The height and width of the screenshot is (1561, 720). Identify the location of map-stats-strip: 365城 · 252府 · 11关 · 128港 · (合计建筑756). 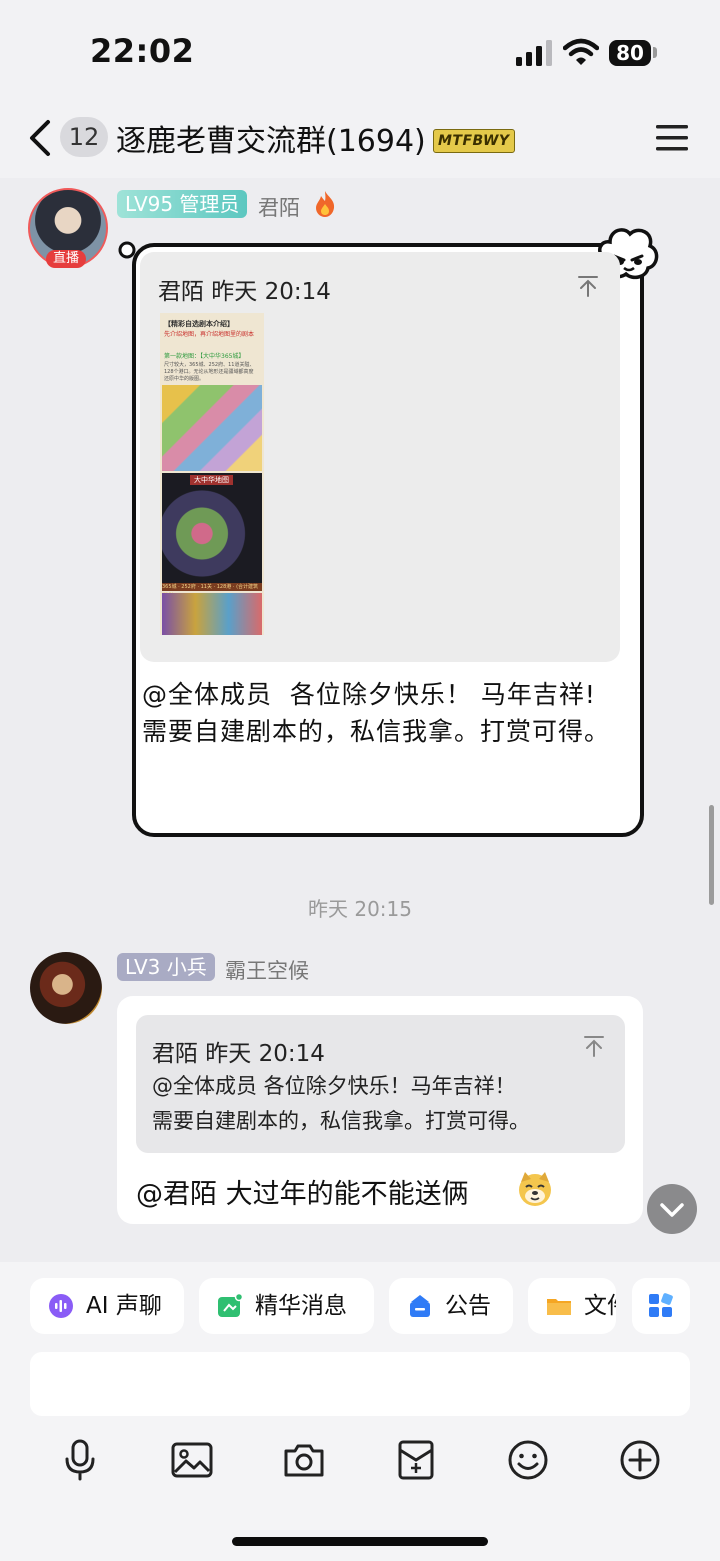
(212, 590).